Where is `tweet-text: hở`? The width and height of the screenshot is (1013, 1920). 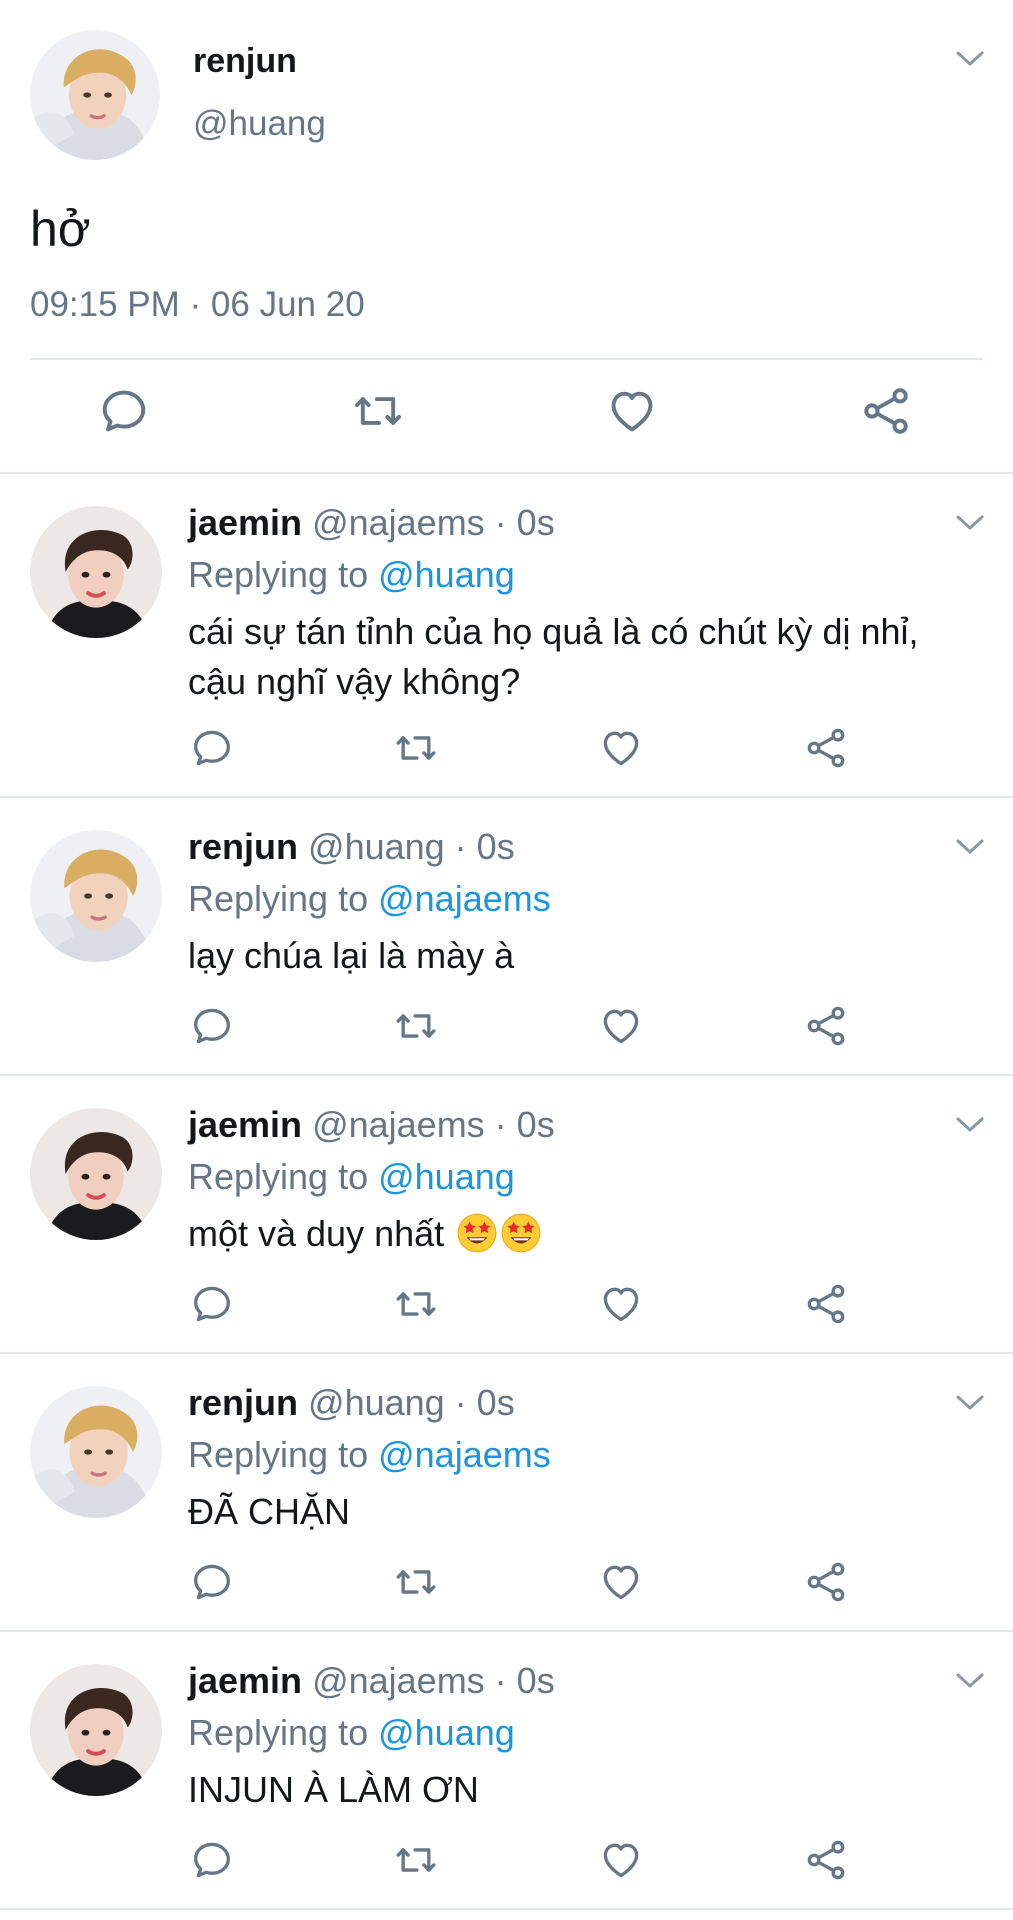
tweet-text: hở is located at coordinates (60, 229).